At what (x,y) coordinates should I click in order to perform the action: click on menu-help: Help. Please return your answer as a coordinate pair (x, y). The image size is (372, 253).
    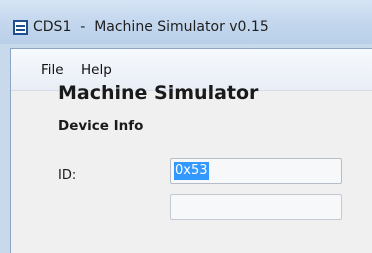
    Looking at the image, I should click on (96, 70).